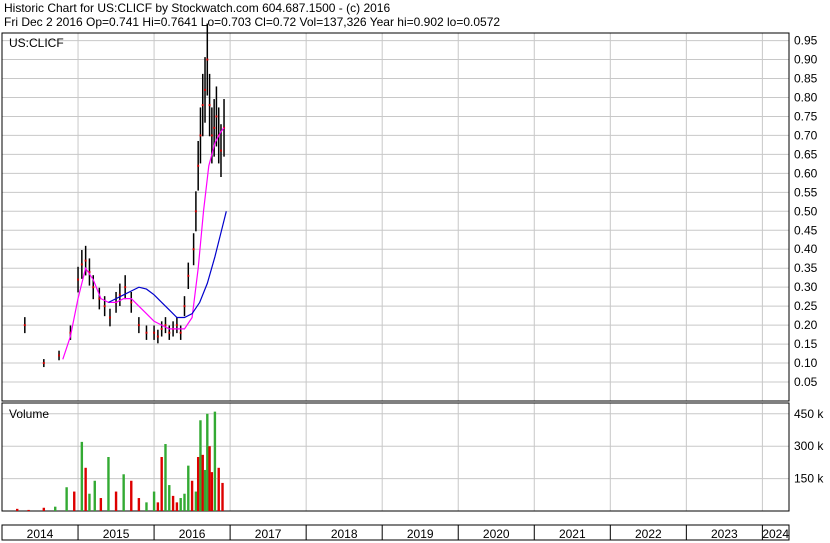  What do you see at coordinates (806, 344) in the screenshot?
I see `price-tick-label: 0.15` at bounding box center [806, 344].